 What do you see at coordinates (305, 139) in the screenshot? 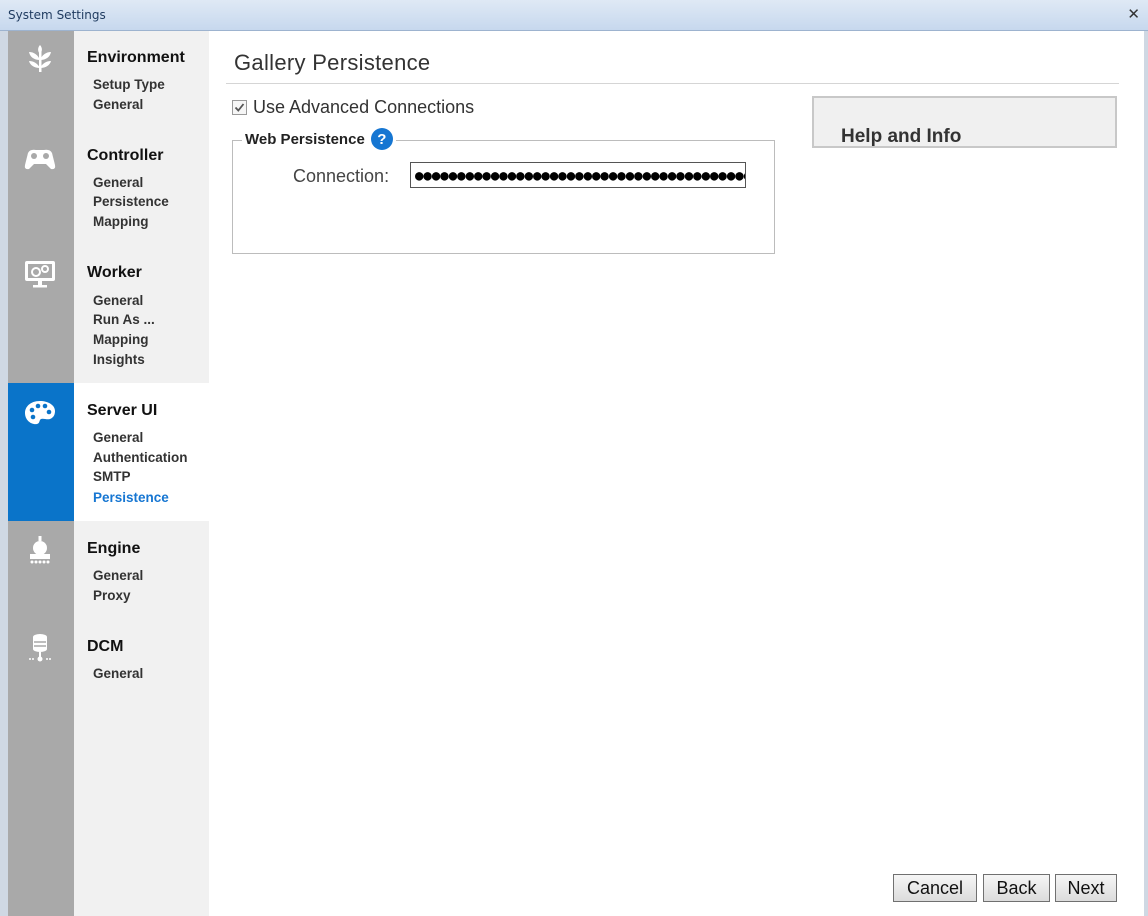
I see `web-persistence-title: Web Persistence` at bounding box center [305, 139].